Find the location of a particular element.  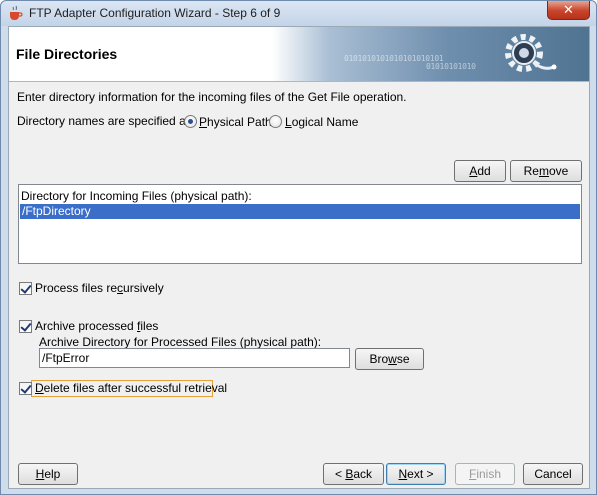

coffee-cup-icon is located at coordinates (16, 12).